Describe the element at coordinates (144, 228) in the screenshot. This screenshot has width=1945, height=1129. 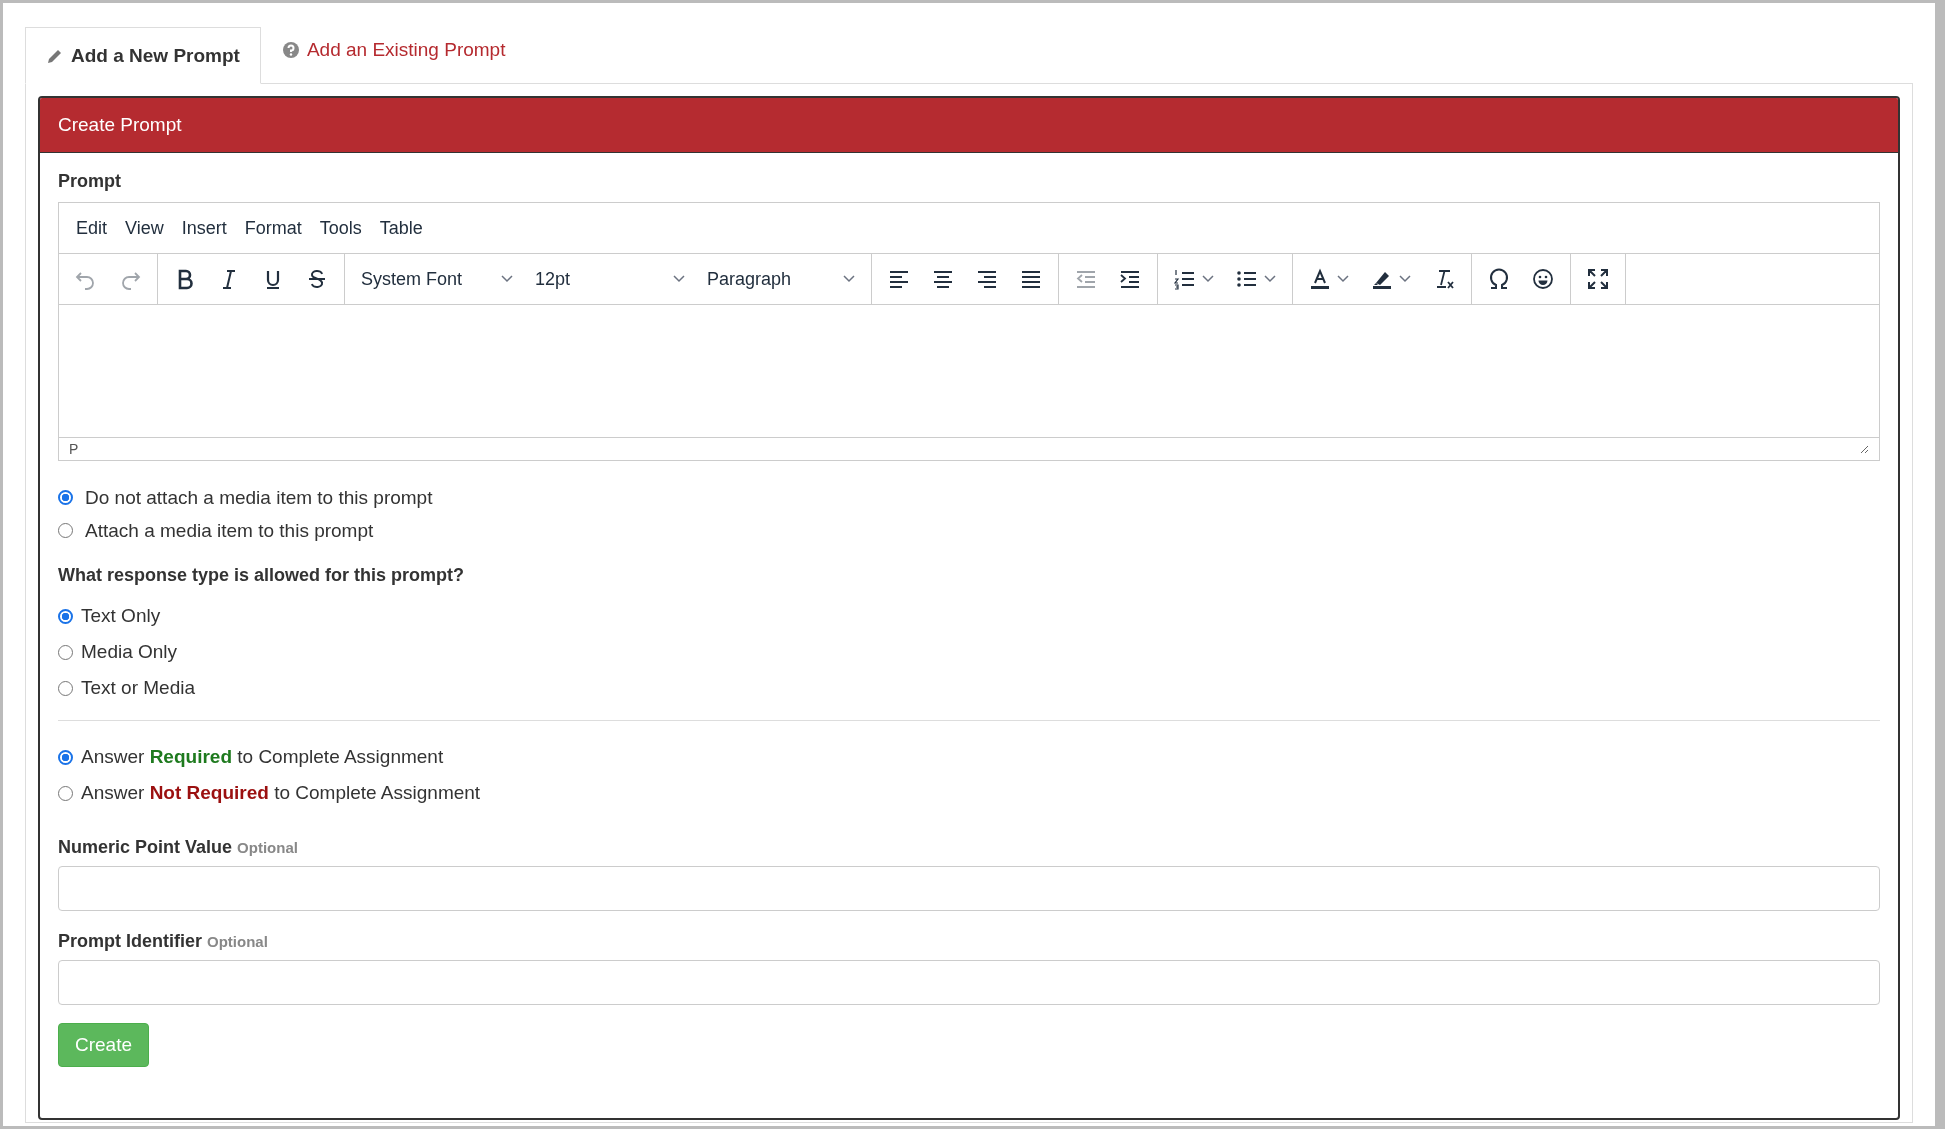
I see `menu-item: View` at that location.